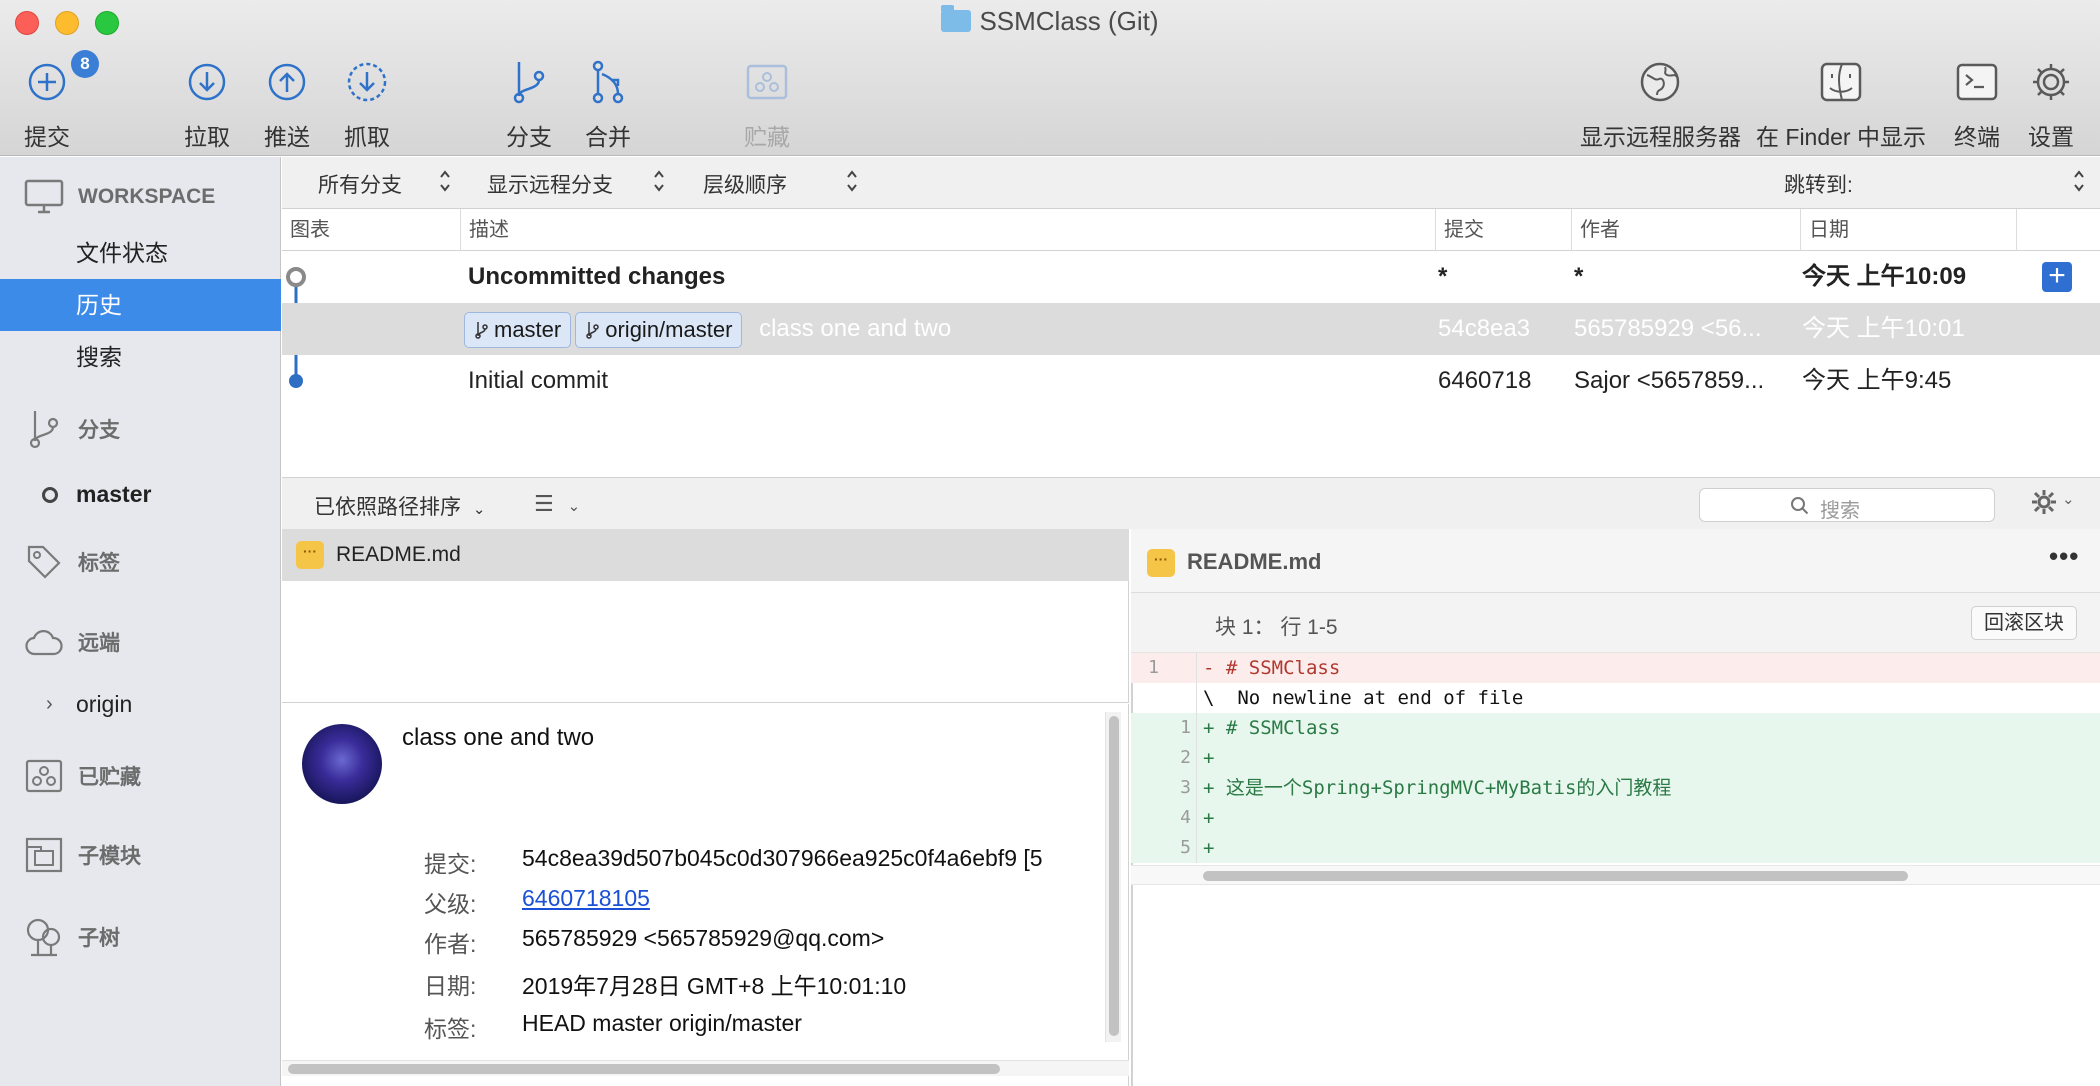 This screenshot has width=2100, height=1086. I want to click on column-header-extra, so click(2058, 230).